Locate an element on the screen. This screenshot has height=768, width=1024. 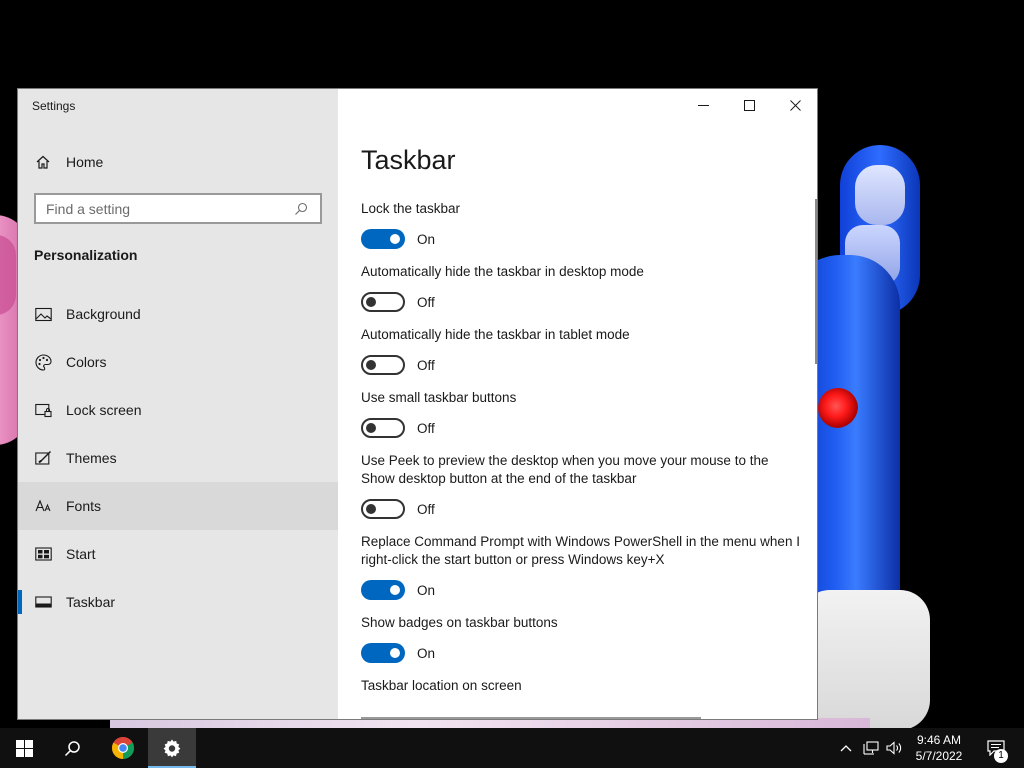
colors-icon is located at coordinates (43, 362).